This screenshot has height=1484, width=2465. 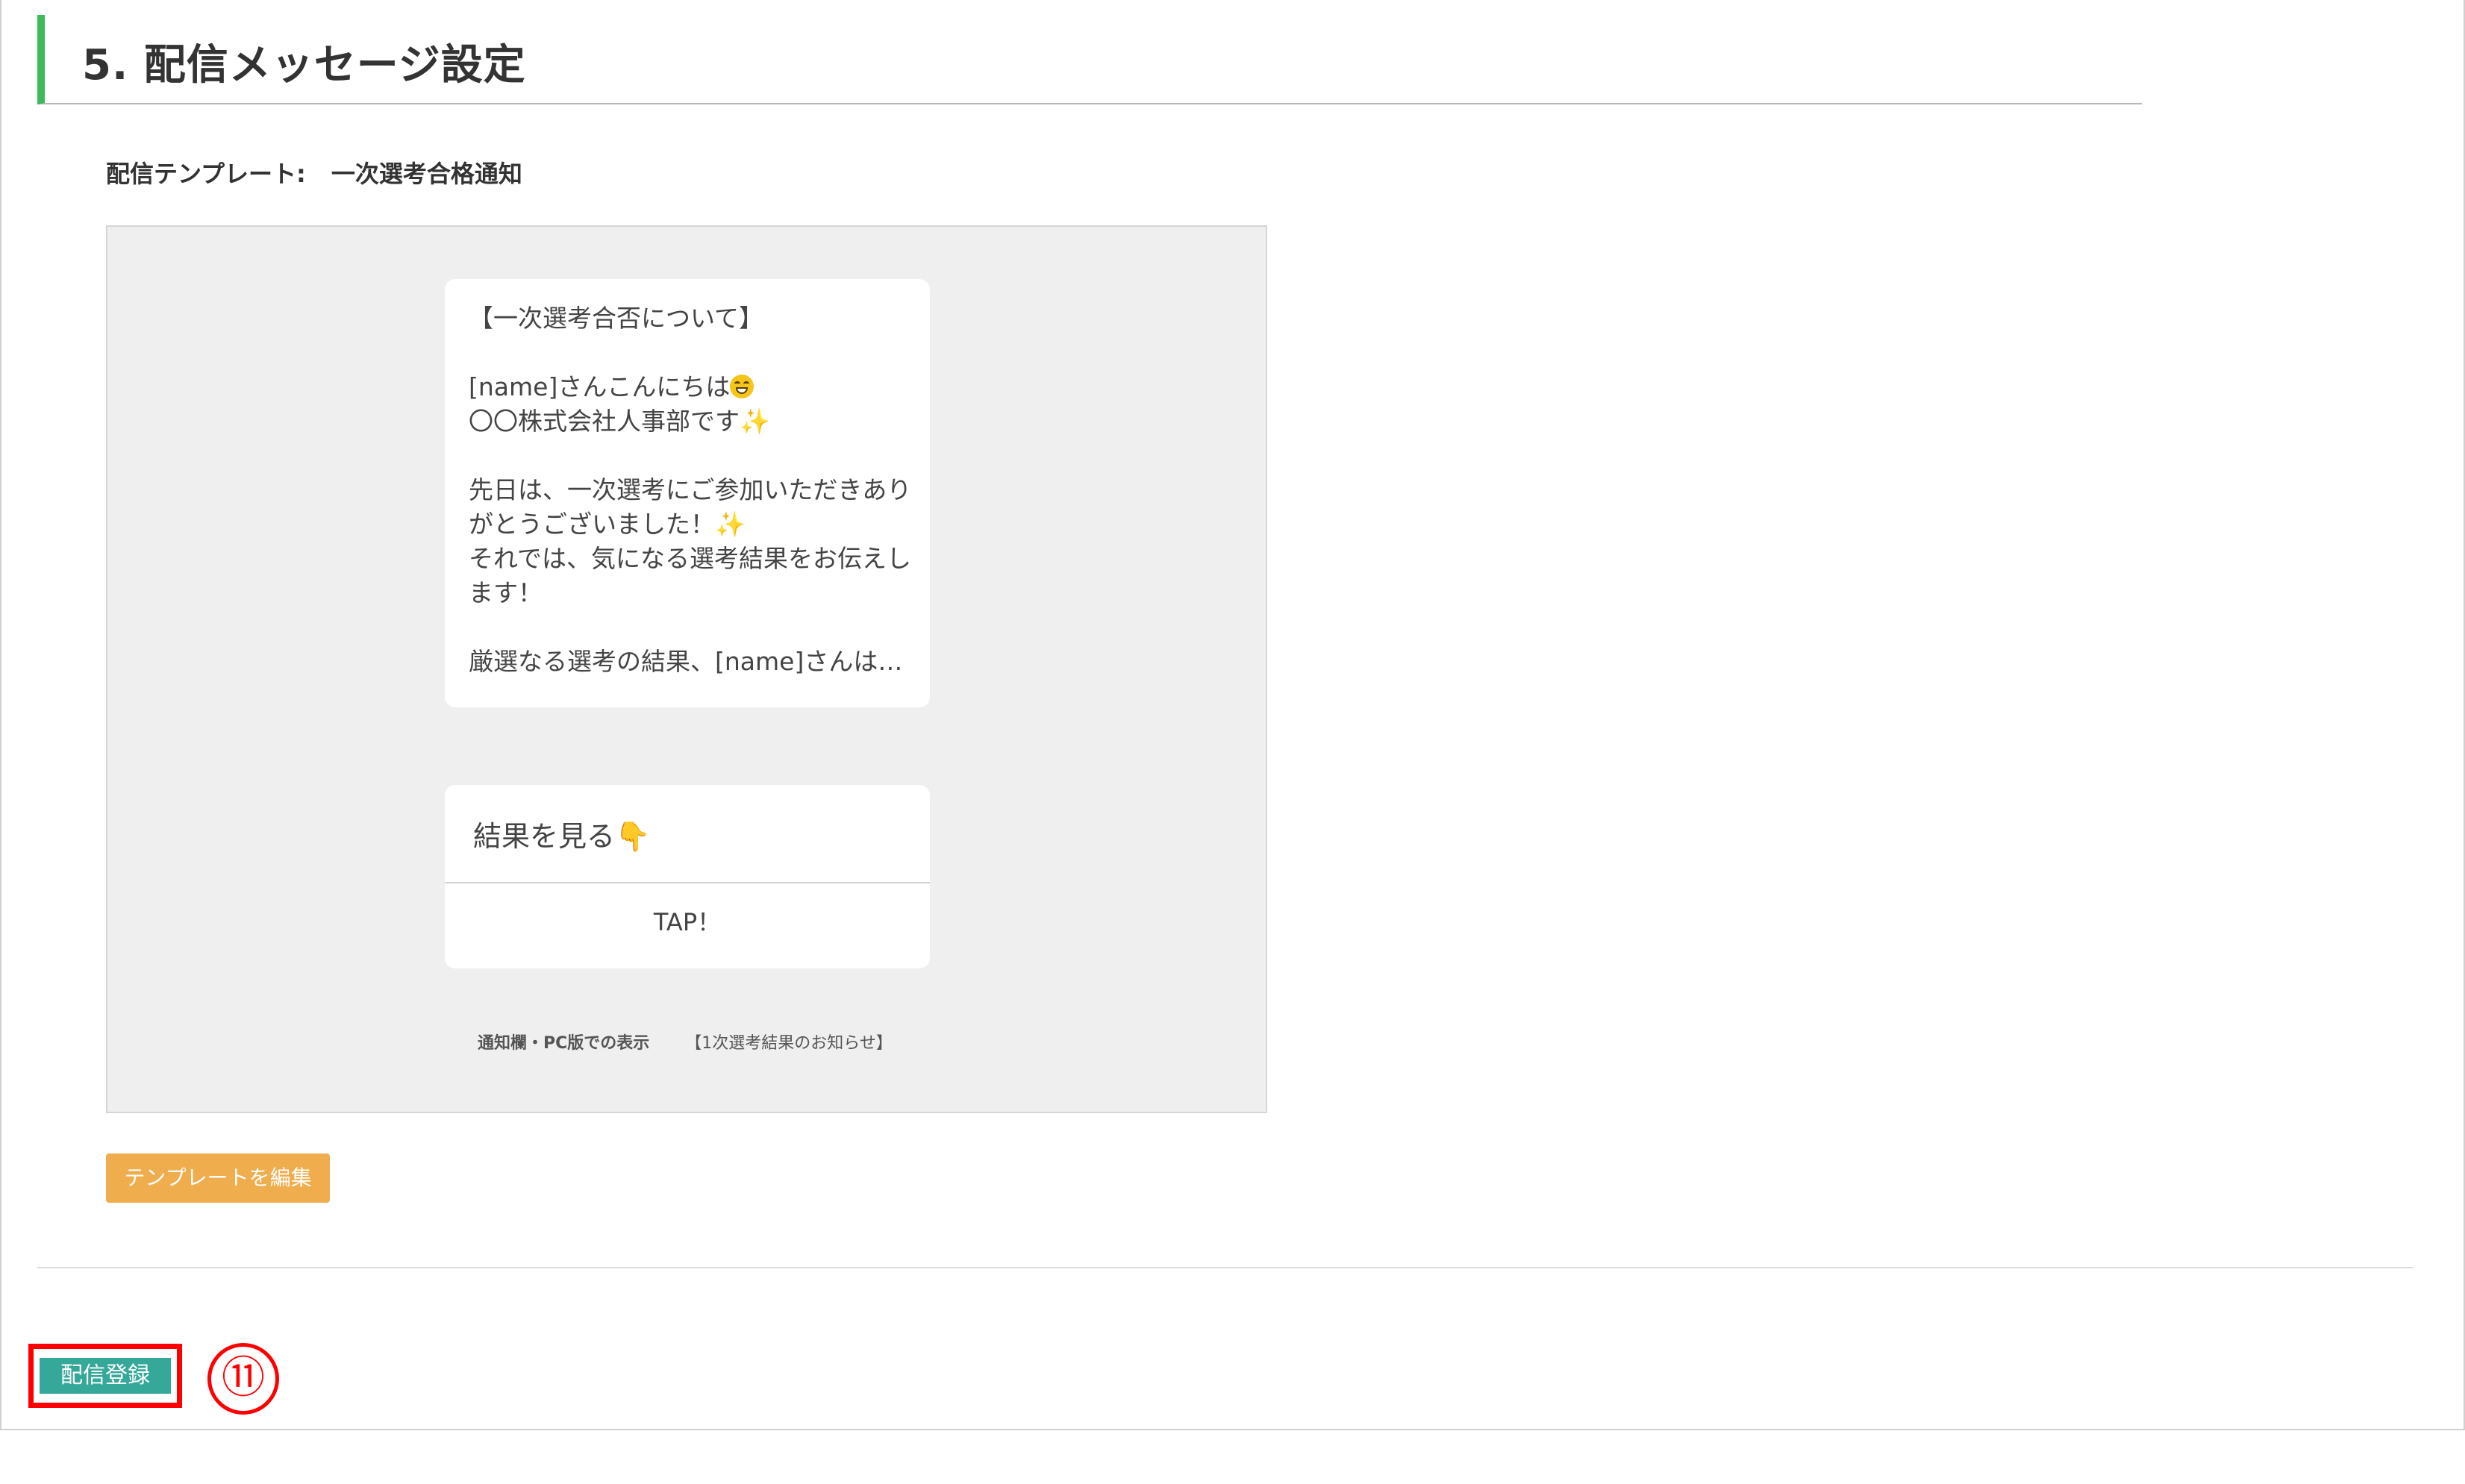 What do you see at coordinates (426, 174) in the screenshot?
I see `template-name: 一次選考合格通知` at bounding box center [426, 174].